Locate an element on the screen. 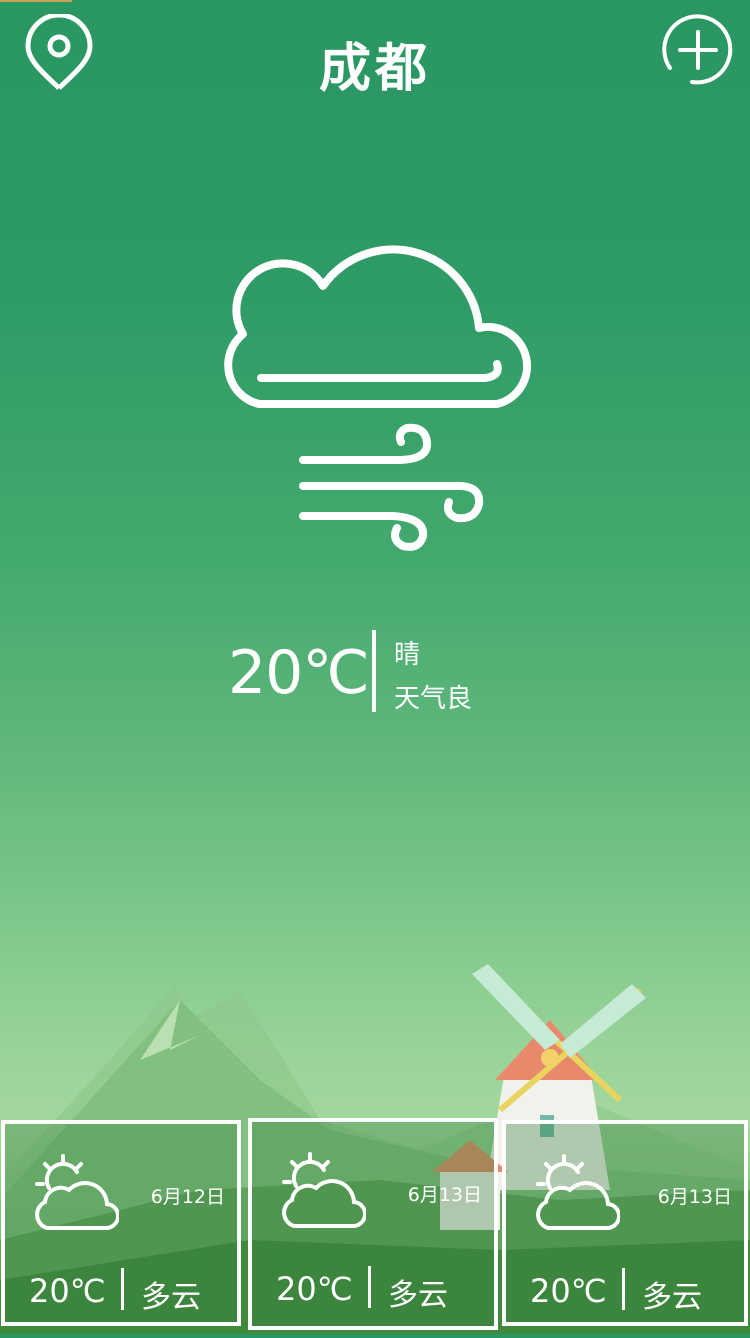  forecast-card: 6月12日 20℃ 多云 is located at coordinates (121, 1223).